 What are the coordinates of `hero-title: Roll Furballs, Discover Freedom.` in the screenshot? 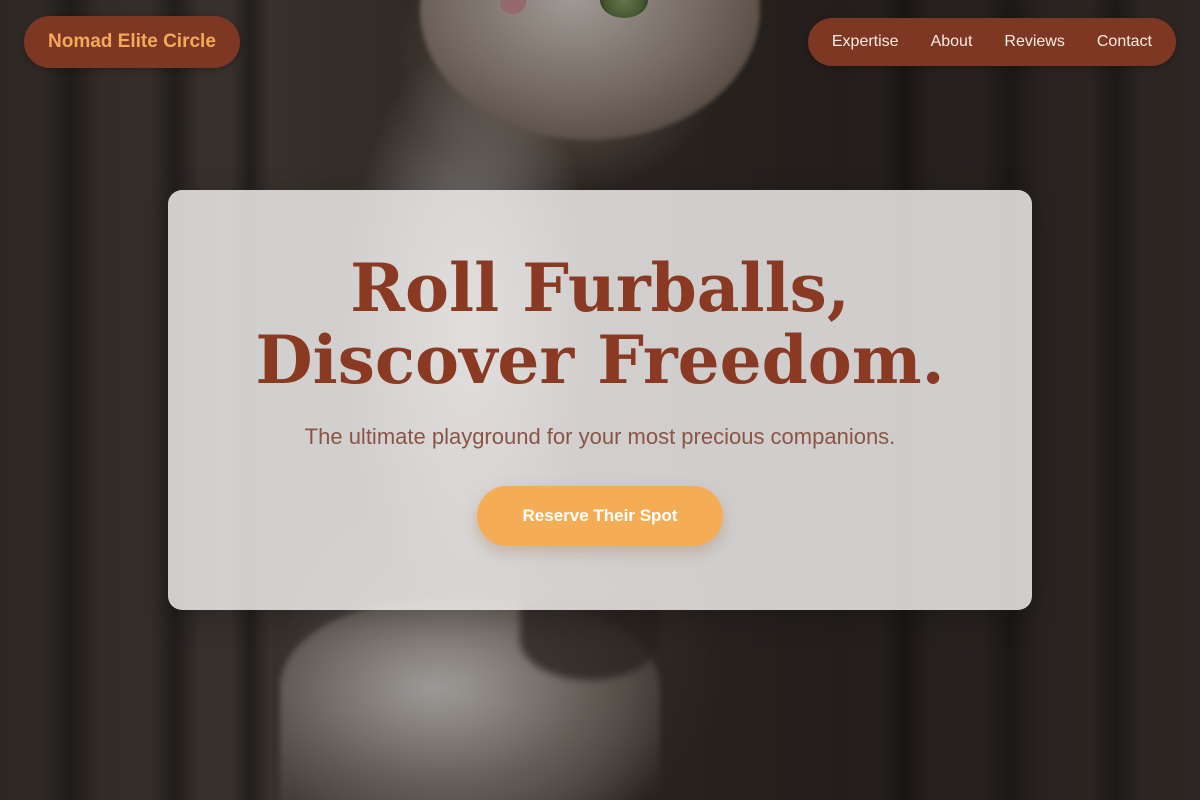 It's located at (600, 324).